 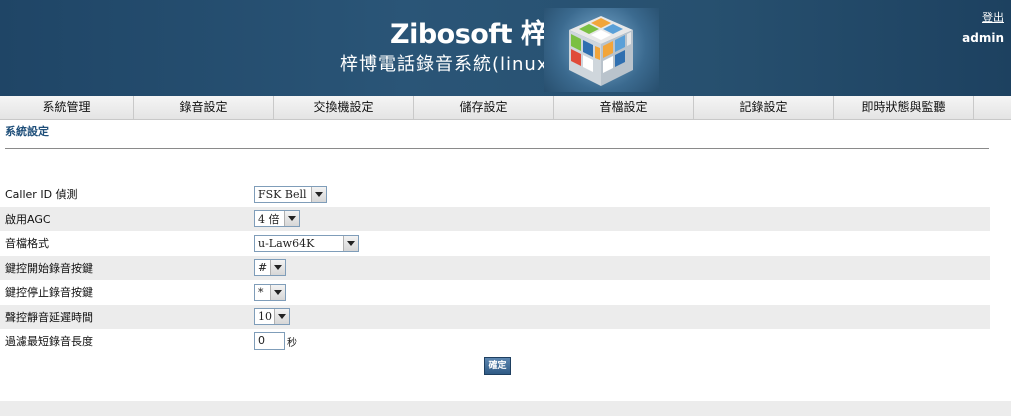 What do you see at coordinates (49, 293) in the screenshot?
I see `stop-key-label: 鍵控停止錄音按鍵` at bounding box center [49, 293].